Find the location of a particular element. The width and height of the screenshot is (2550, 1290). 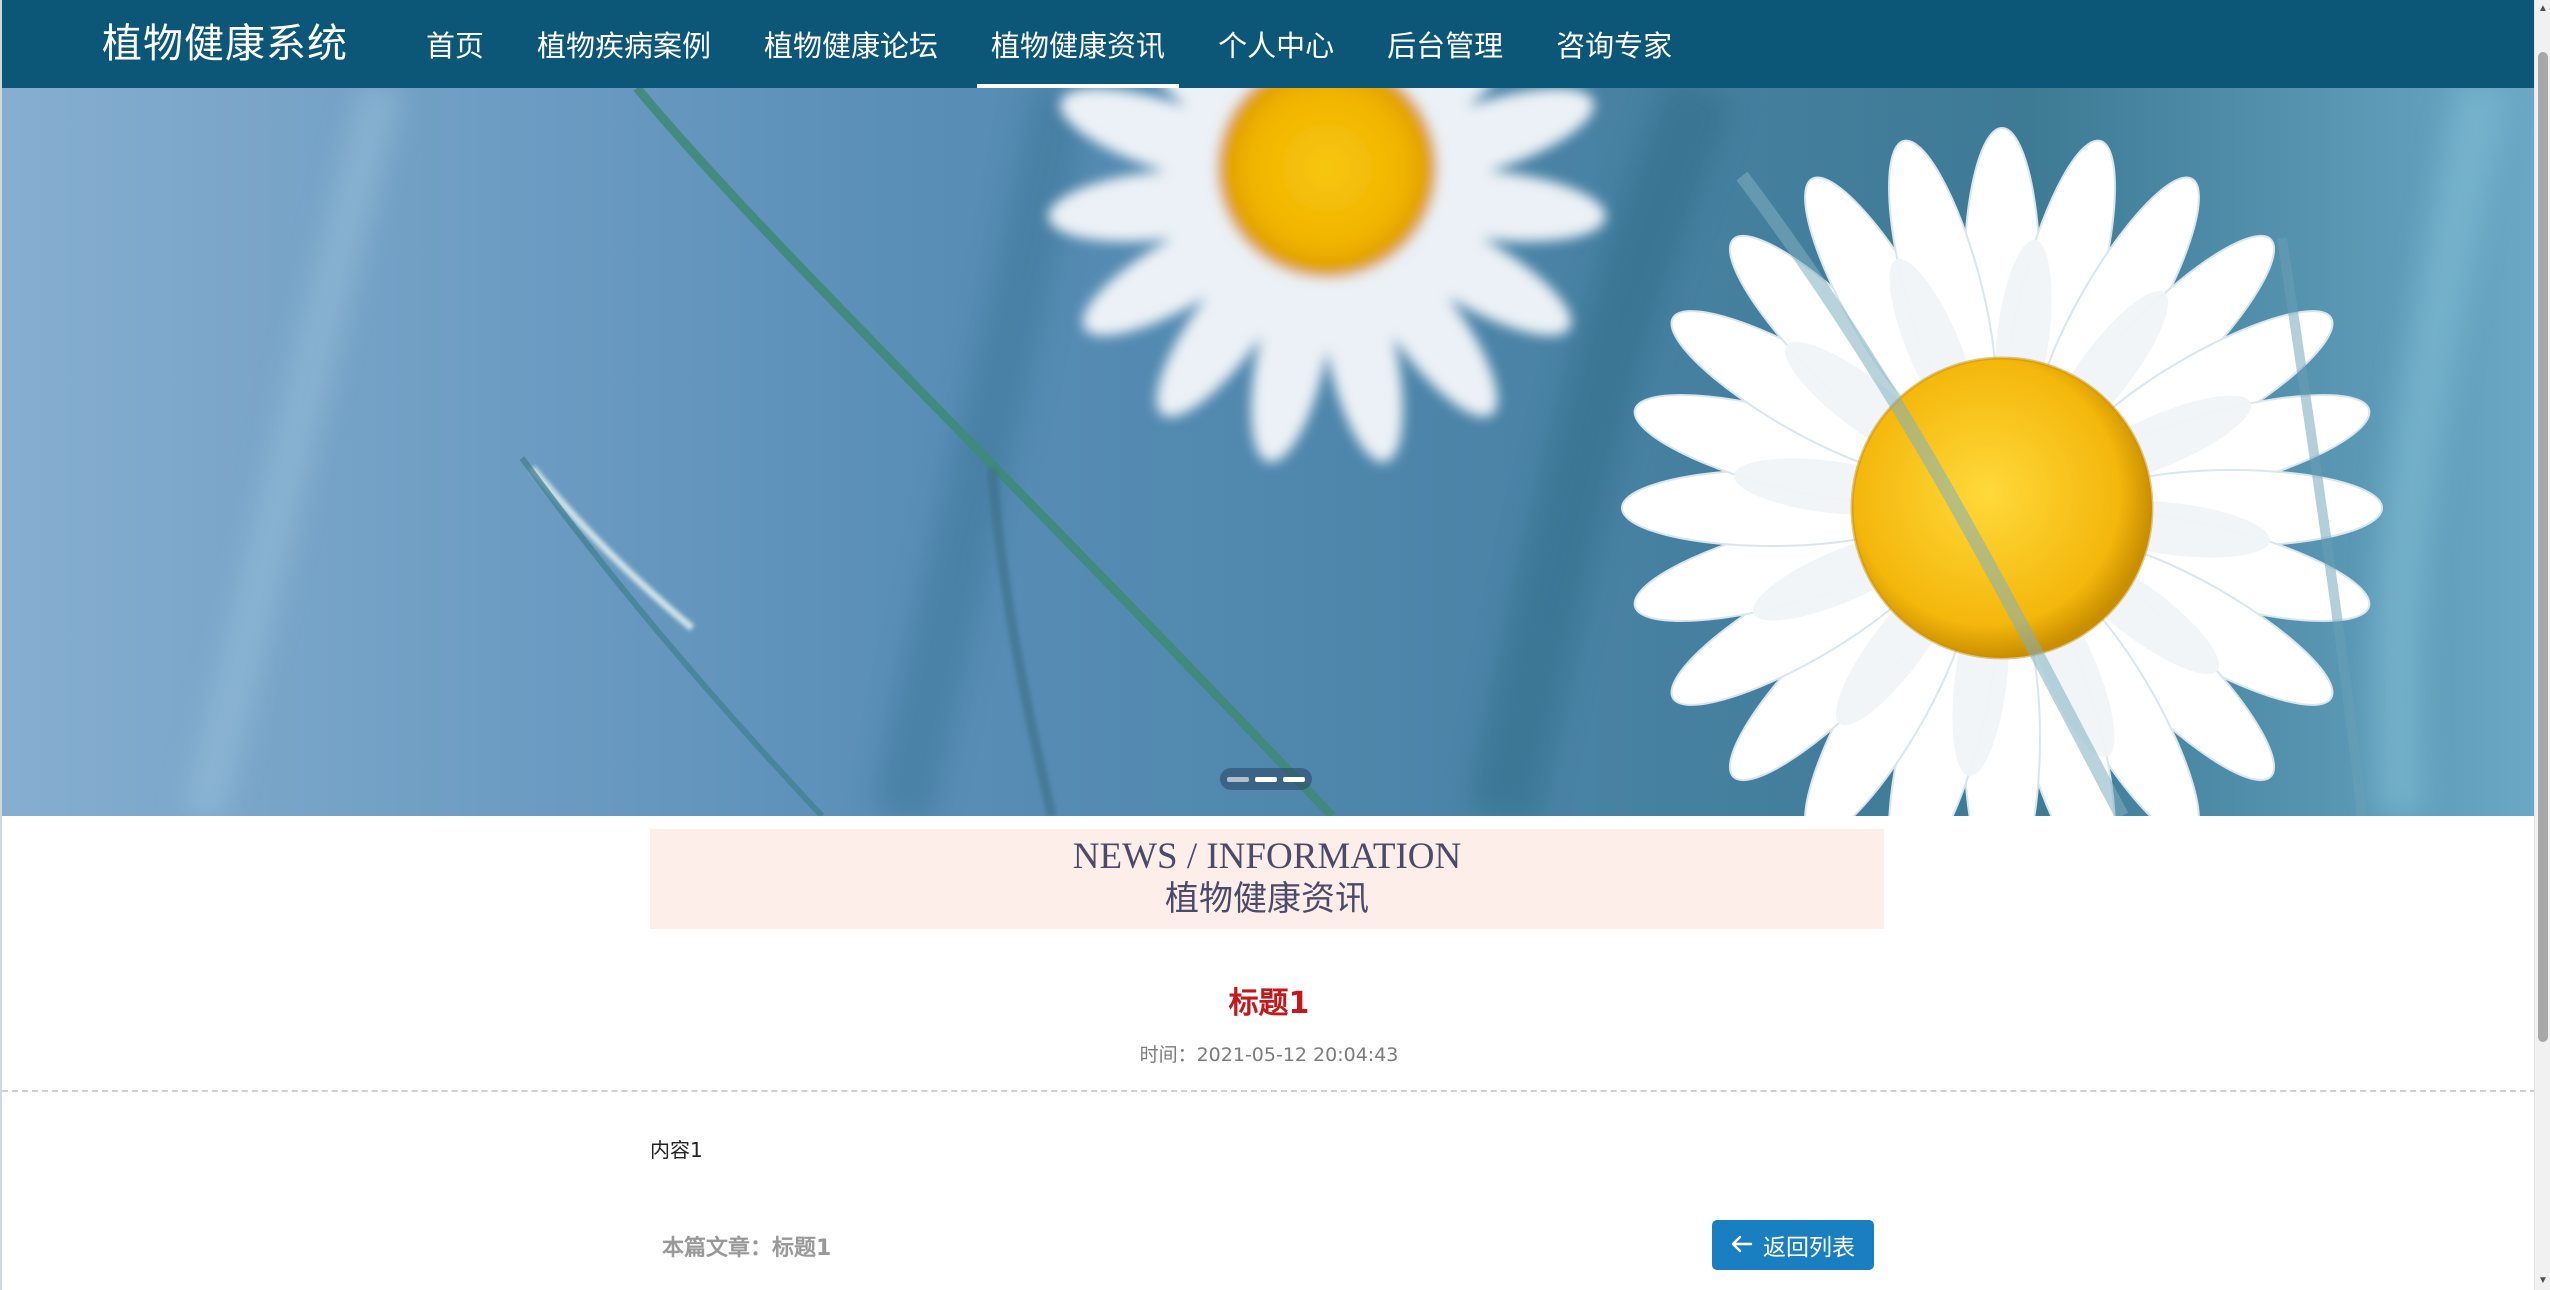

current-article-label: 本篇文章：标题1 is located at coordinates (747, 1248).